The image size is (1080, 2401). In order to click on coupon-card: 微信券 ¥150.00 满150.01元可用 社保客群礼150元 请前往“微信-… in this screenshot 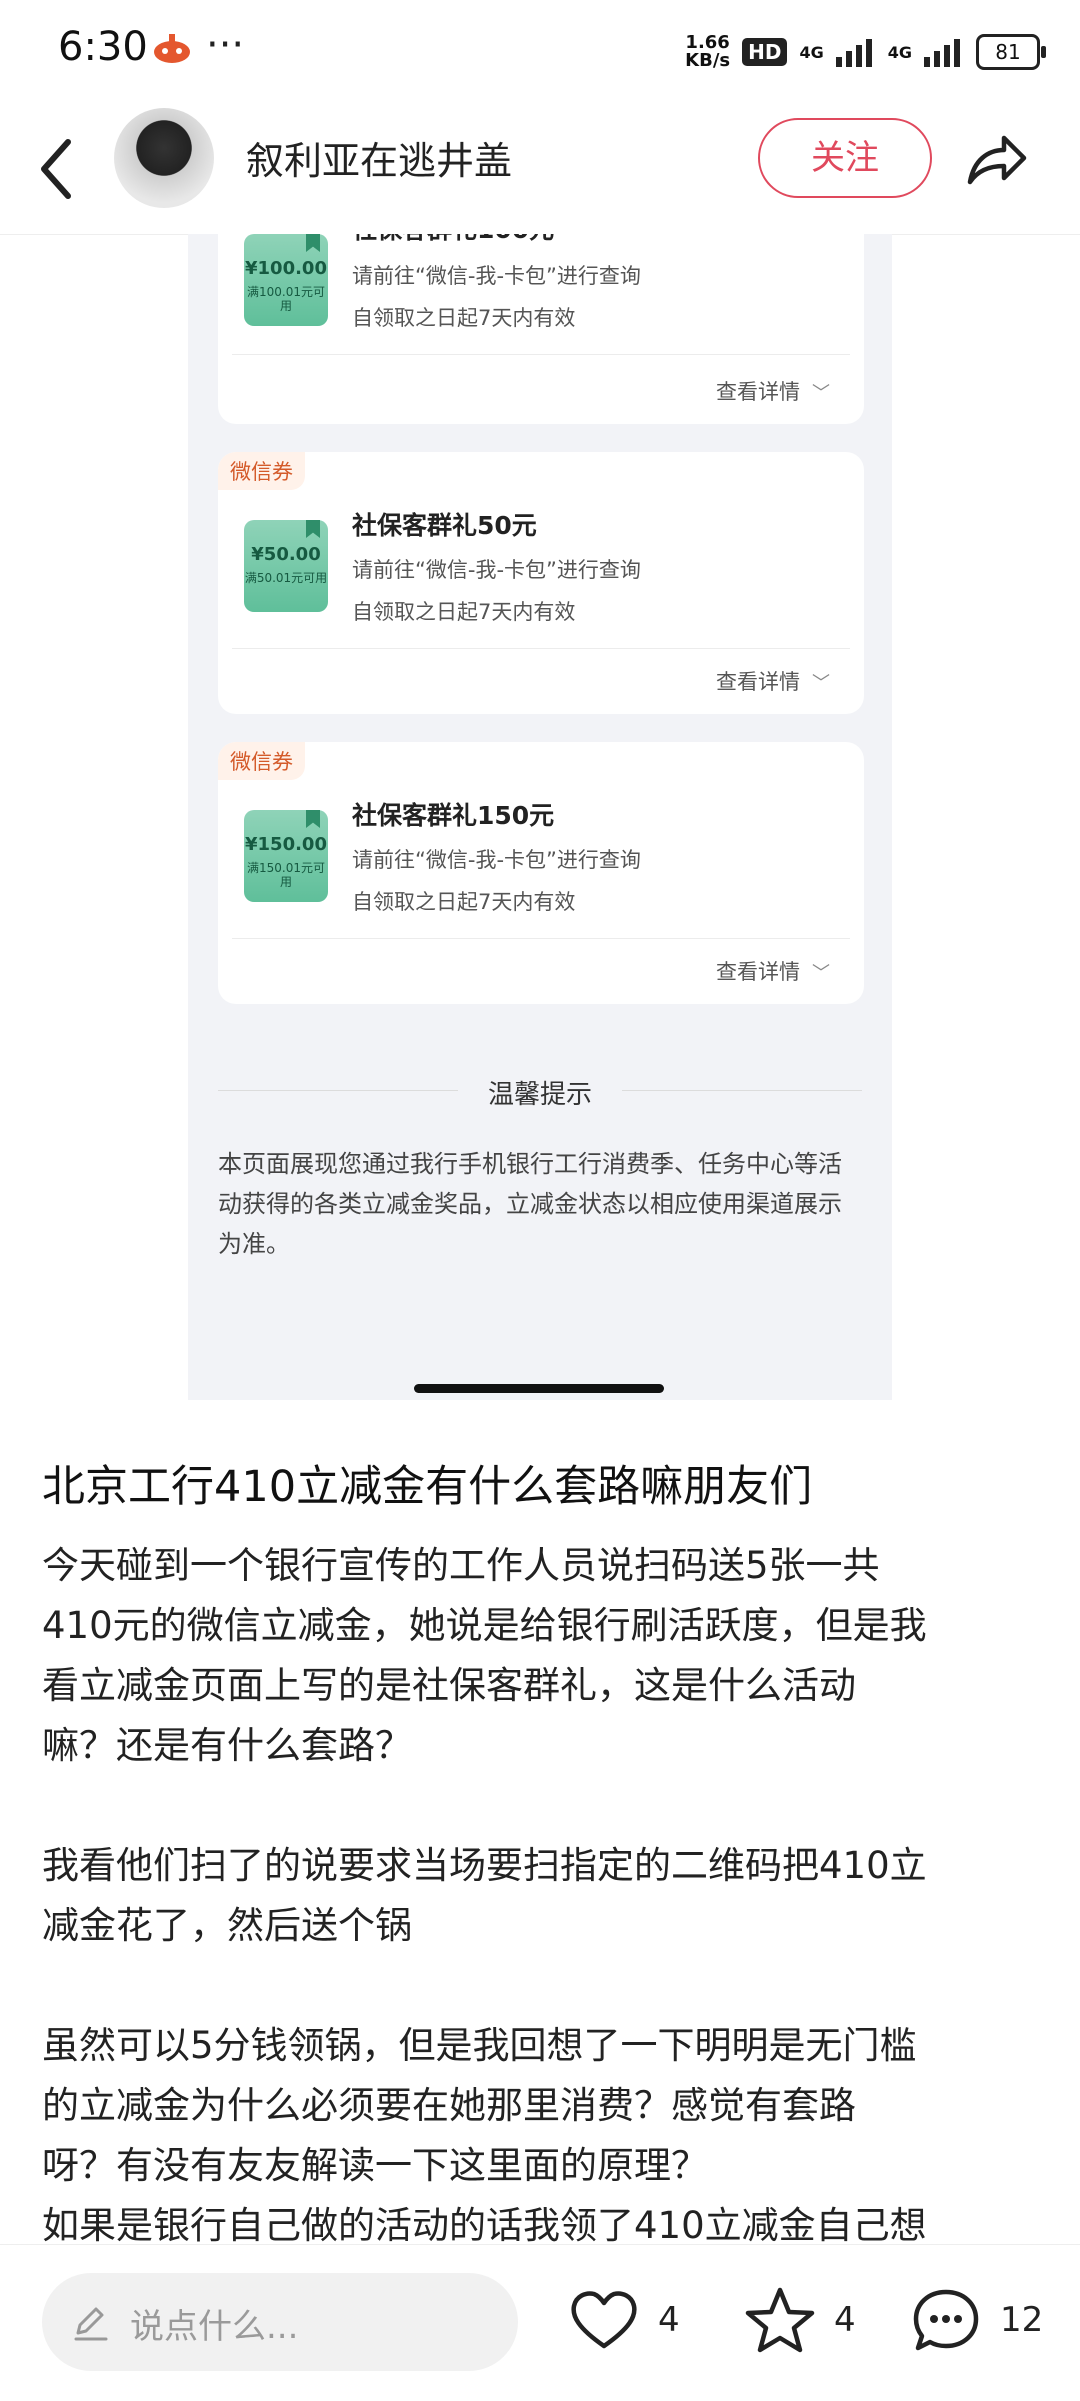, I will do `click(541, 873)`.